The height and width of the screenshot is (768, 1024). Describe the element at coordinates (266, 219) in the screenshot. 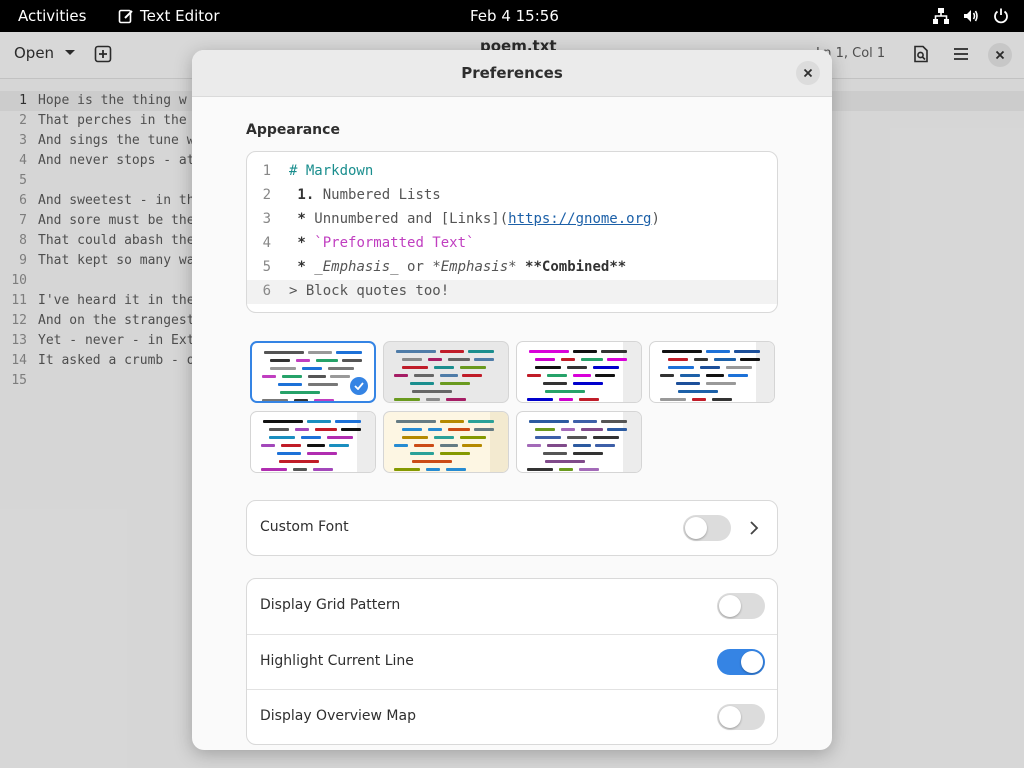

I see `preview-line-number: 3` at that location.